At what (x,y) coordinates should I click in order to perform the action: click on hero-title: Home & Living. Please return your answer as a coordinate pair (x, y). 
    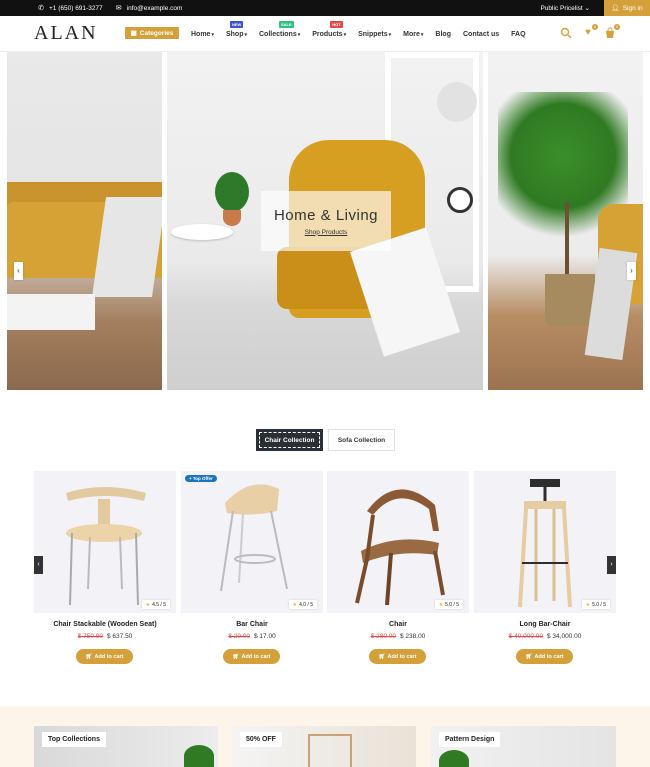
    Looking at the image, I should click on (326, 215).